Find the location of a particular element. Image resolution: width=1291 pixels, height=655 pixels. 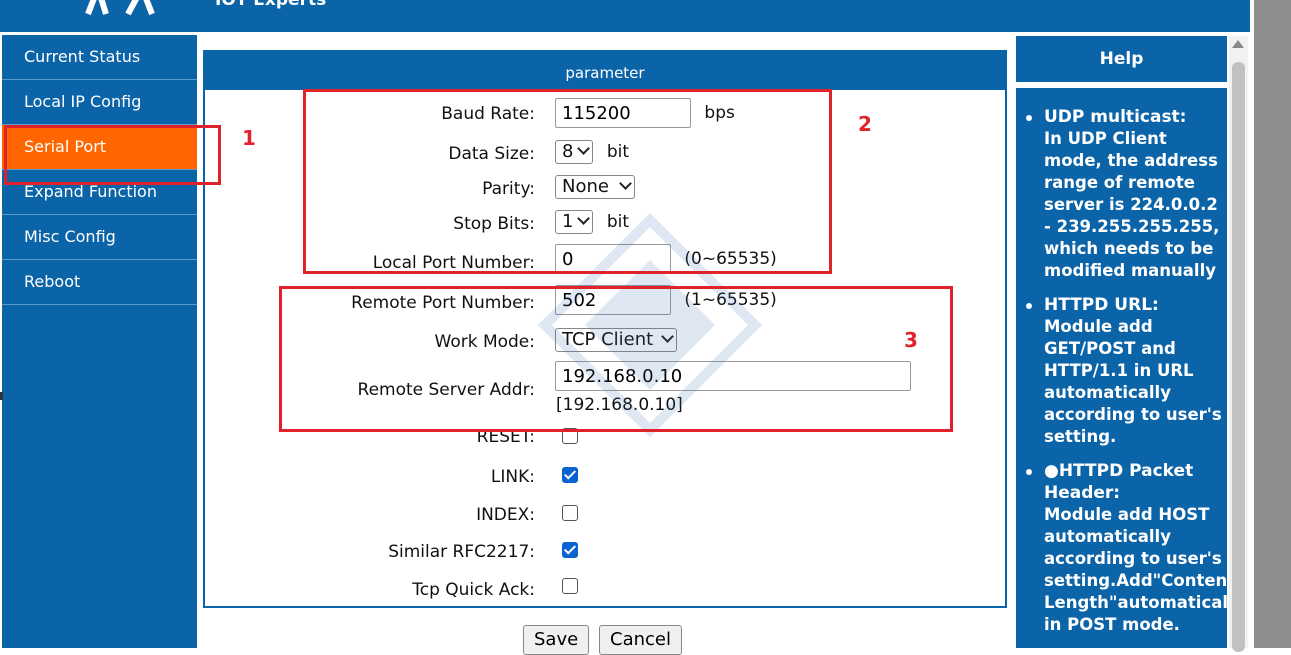

sidebar-item-current-status: Current Status is located at coordinates (99, 57).